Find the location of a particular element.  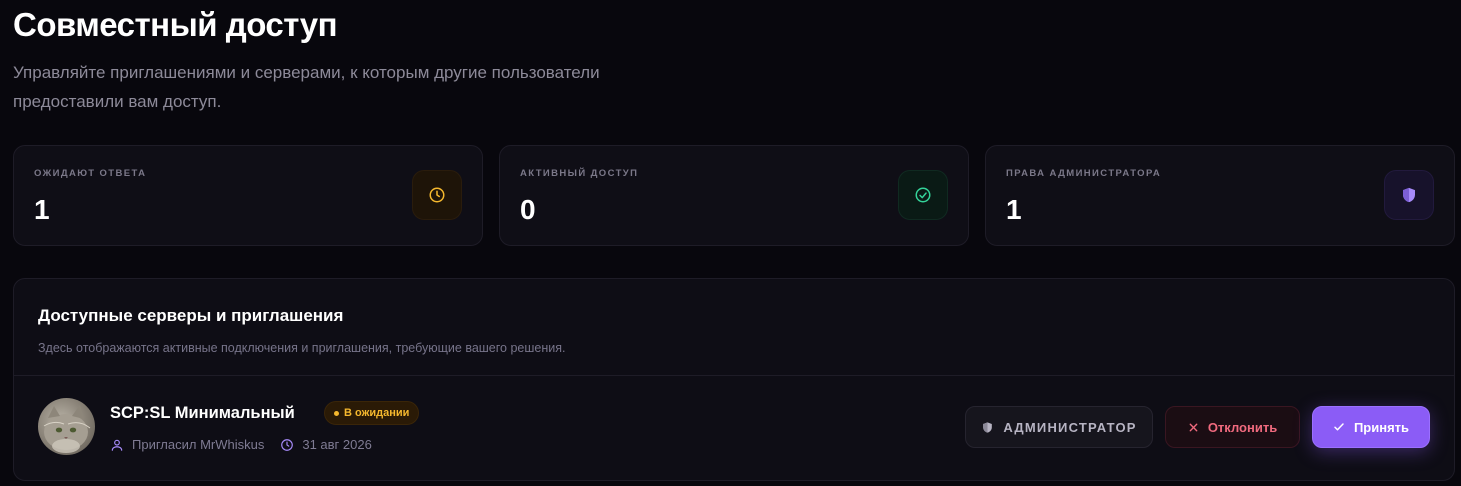

reject-button: Отклонить is located at coordinates (1232, 427).